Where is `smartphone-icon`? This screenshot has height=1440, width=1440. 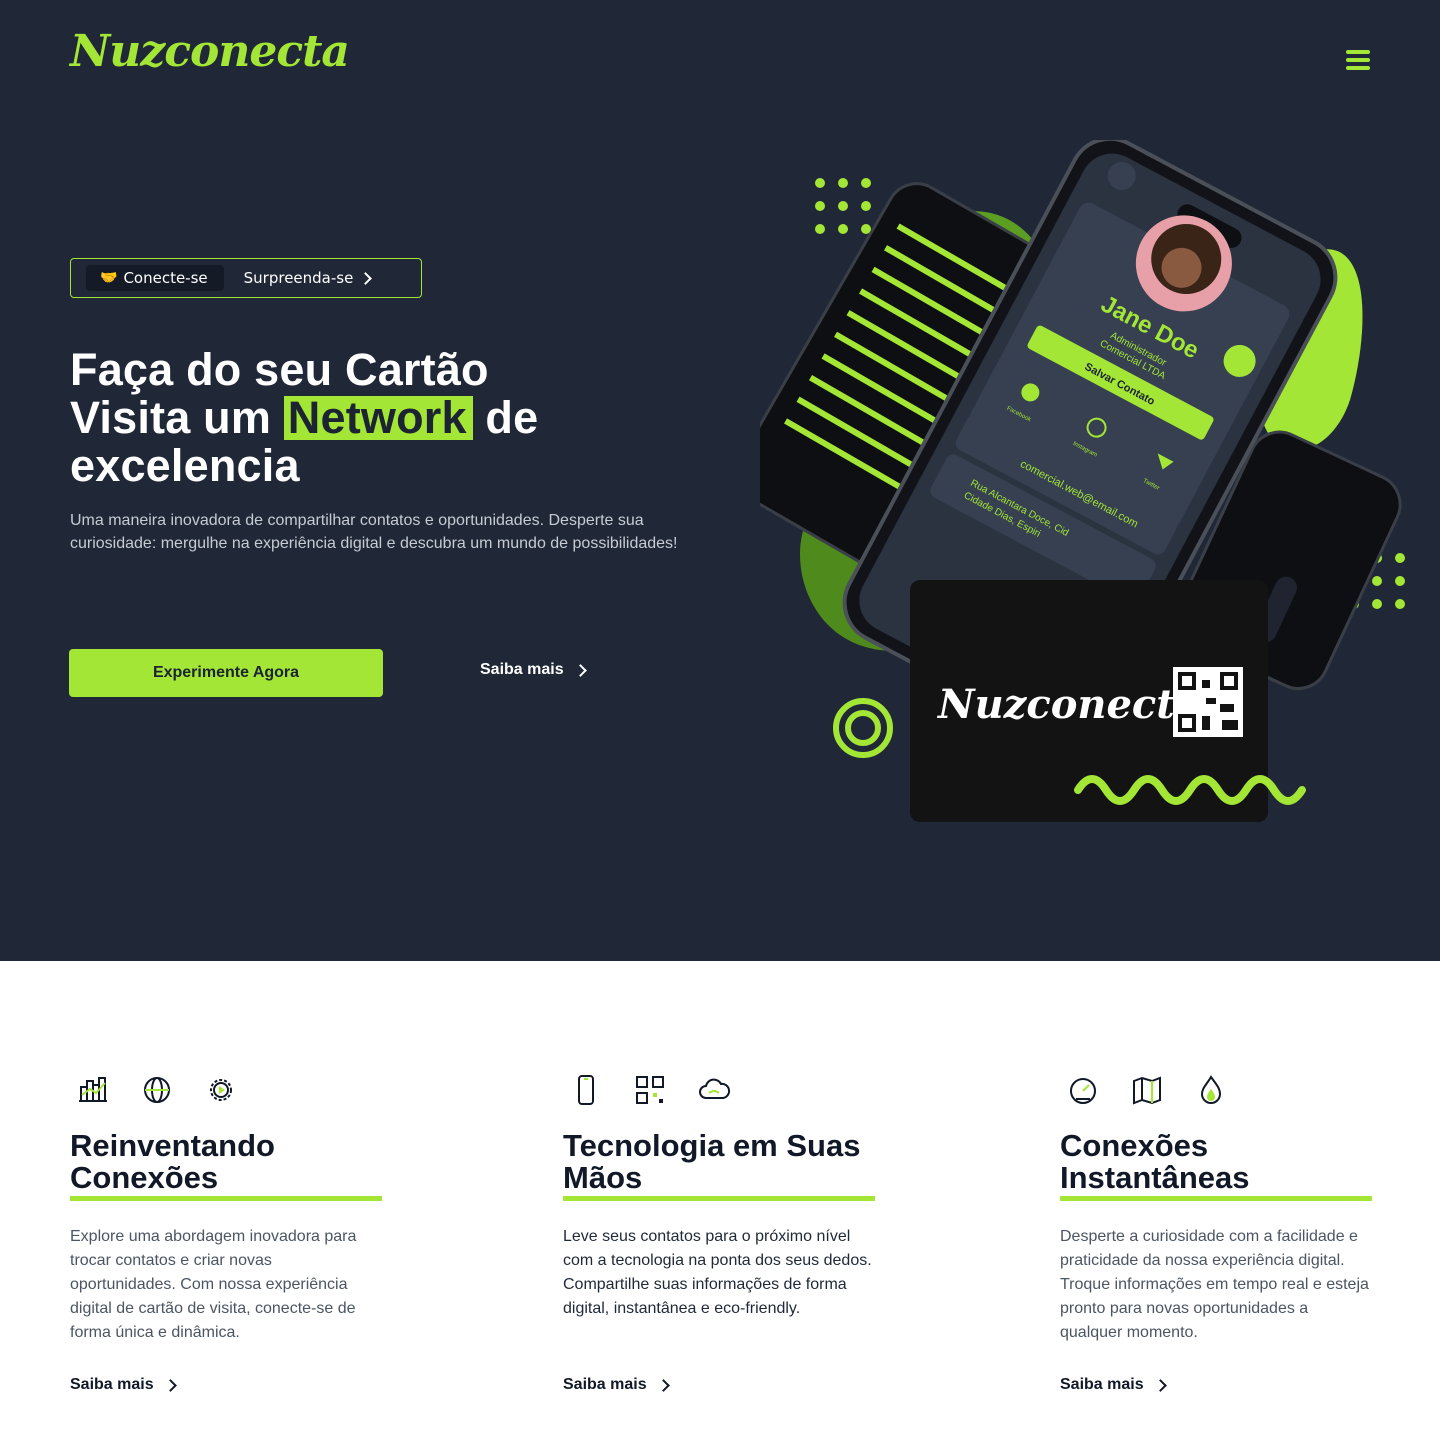
smartphone-icon is located at coordinates (586, 1090).